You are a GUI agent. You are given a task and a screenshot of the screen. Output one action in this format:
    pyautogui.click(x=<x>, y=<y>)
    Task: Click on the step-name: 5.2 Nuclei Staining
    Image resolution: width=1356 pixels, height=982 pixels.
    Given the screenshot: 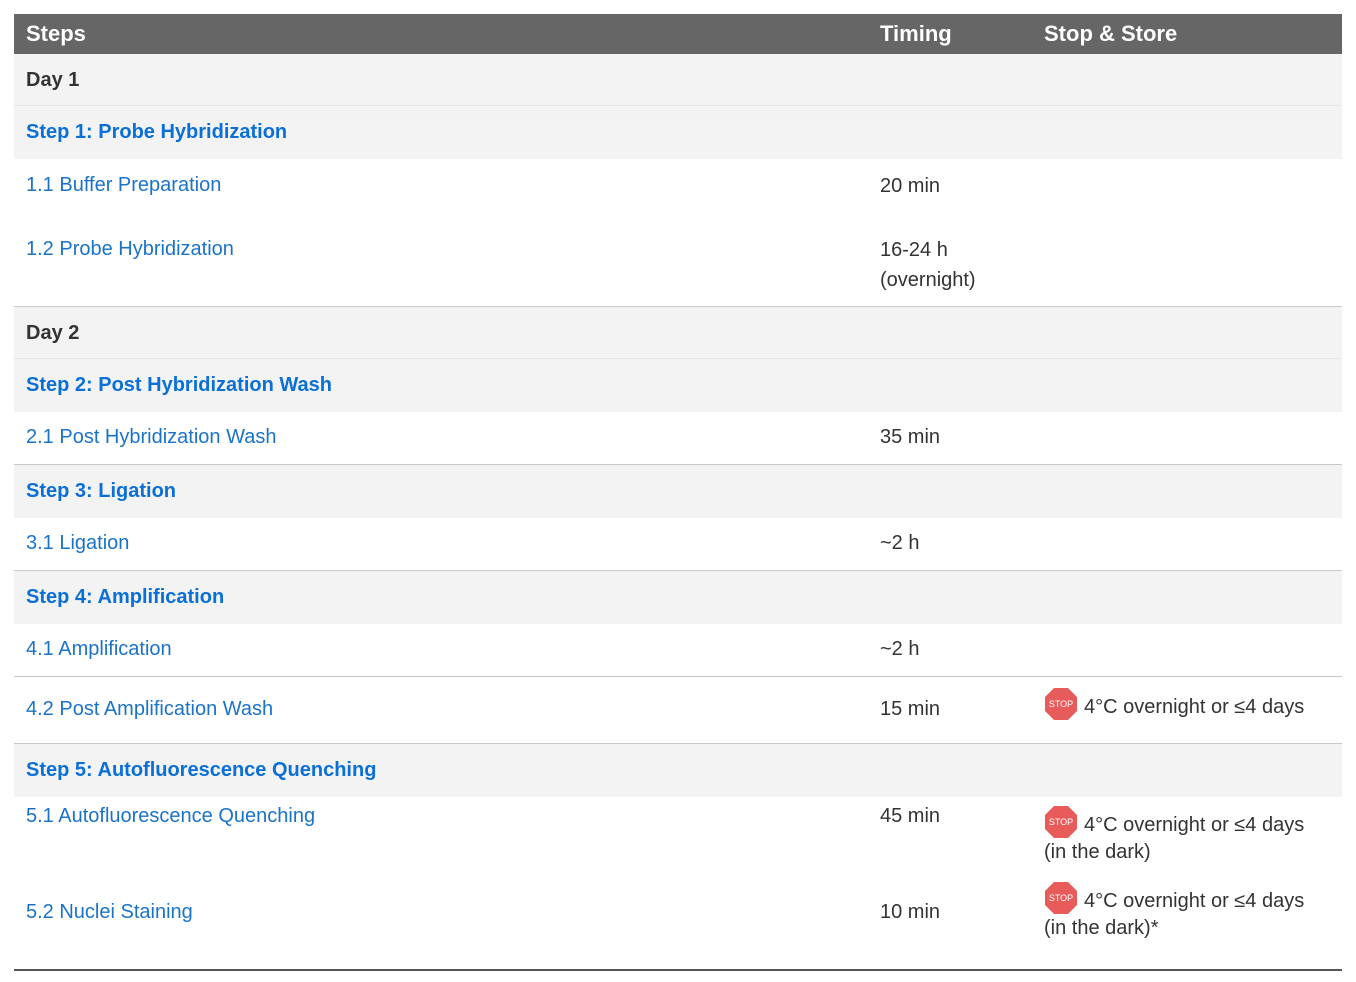 What is the action you would take?
    pyautogui.click(x=109, y=912)
    